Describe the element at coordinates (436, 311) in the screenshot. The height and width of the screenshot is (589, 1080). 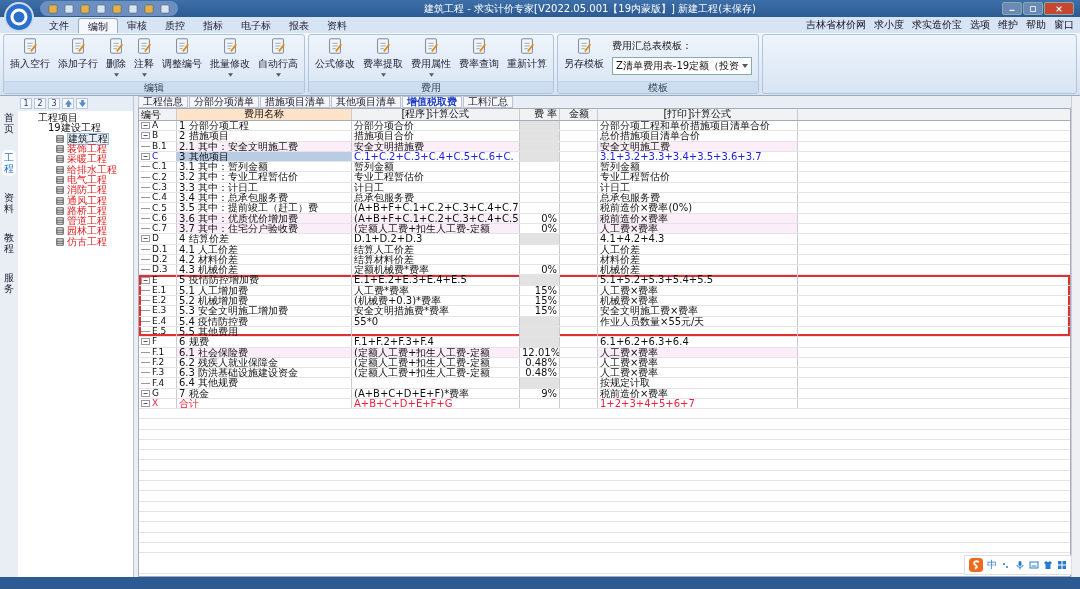
I see `formula-cell: 安全文明措施费*费率` at that location.